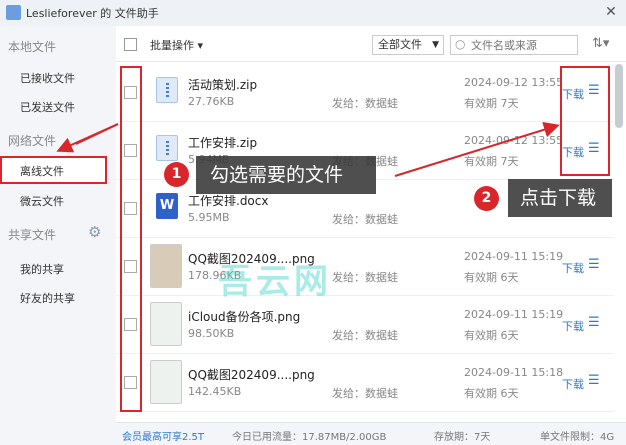  What do you see at coordinates (309, 437) in the screenshot?
I see `status-traffic: 今日已用流量：17.87MB/2.00GB` at bounding box center [309, 437].